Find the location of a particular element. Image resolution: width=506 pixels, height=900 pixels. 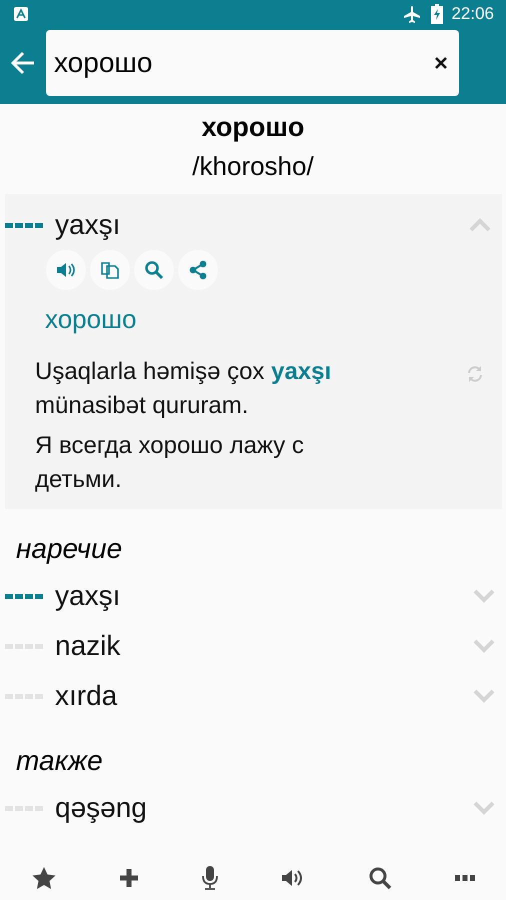

headword: хорошо is located at coordinates (253, 127).